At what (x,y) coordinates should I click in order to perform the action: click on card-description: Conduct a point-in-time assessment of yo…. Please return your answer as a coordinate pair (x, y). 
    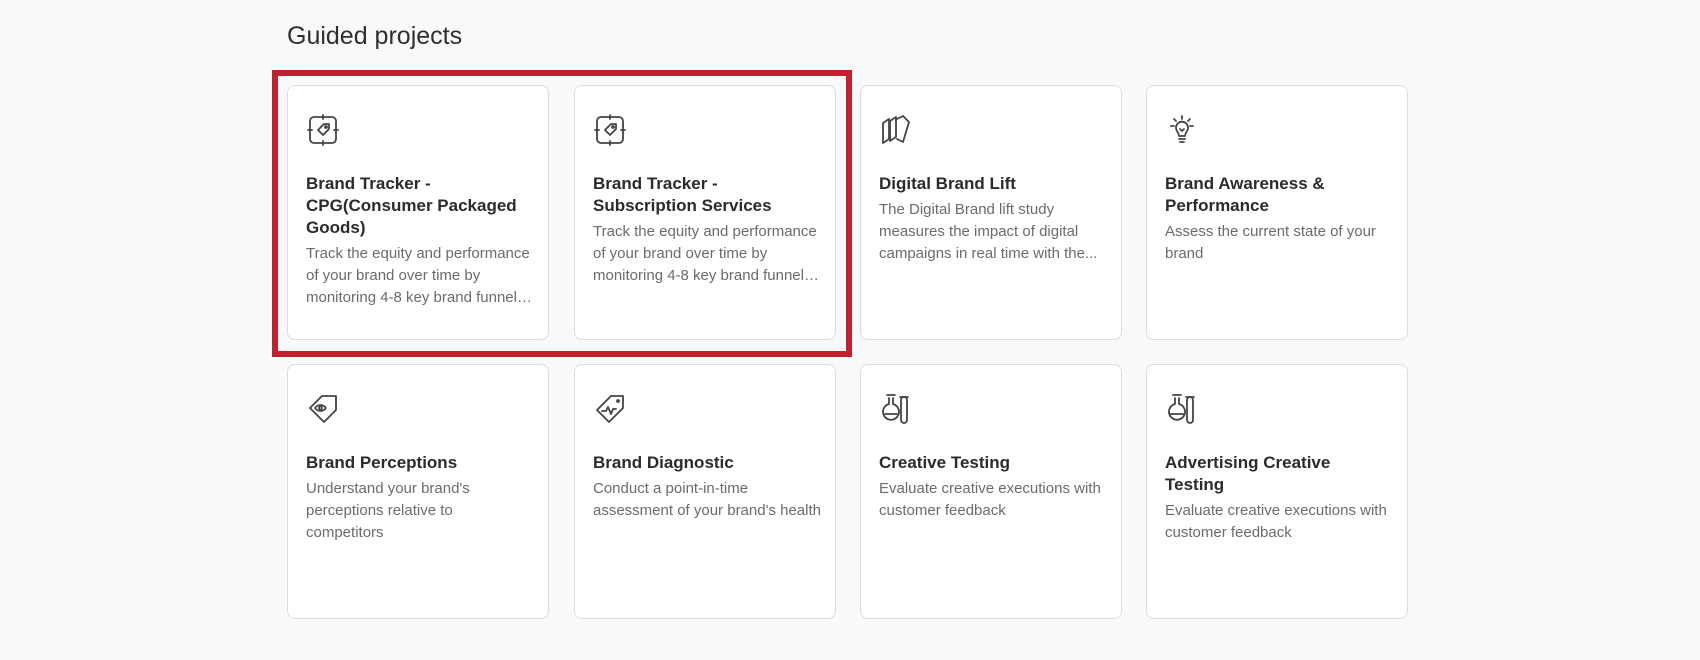
    Looking at the image, I should click on (707, 499).